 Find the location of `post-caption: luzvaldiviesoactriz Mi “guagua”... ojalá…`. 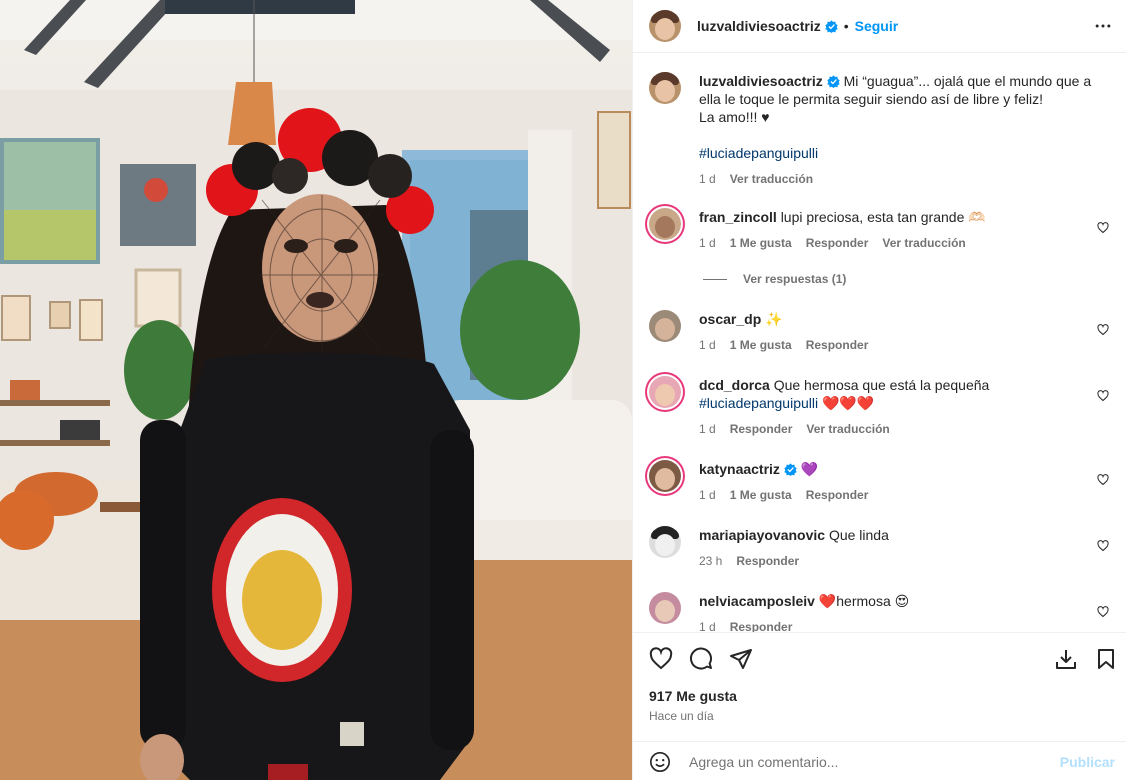

post-caption: luzvaldiviesoactriz Mi “guagua”... ojalá… is located at coordinates (880, 132).